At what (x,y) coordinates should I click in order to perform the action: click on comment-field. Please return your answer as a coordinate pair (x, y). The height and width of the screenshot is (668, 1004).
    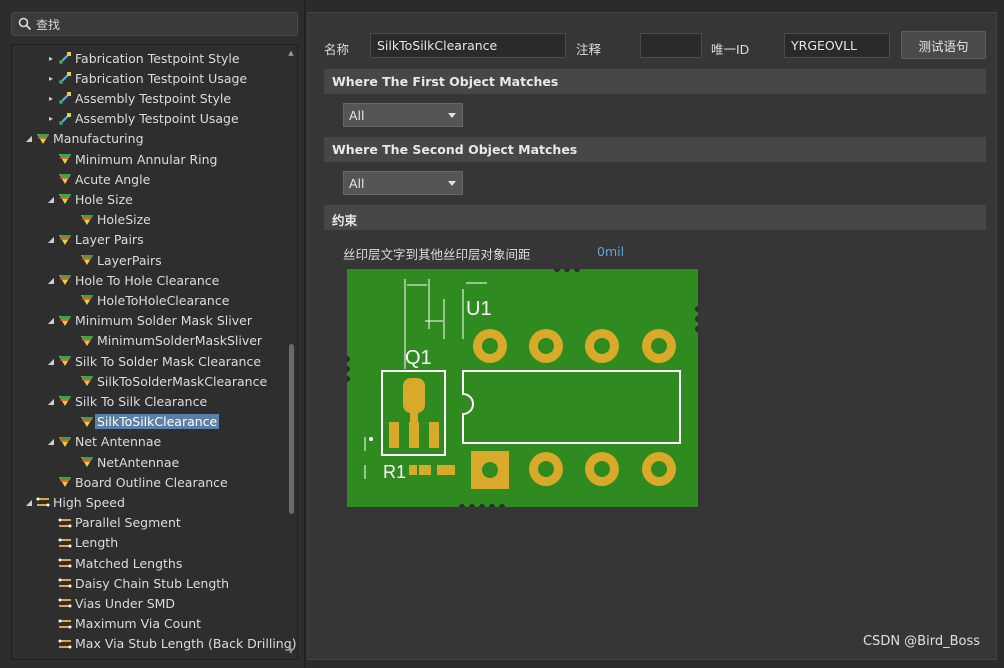
    Looking at the image, I should click on (671, 45).